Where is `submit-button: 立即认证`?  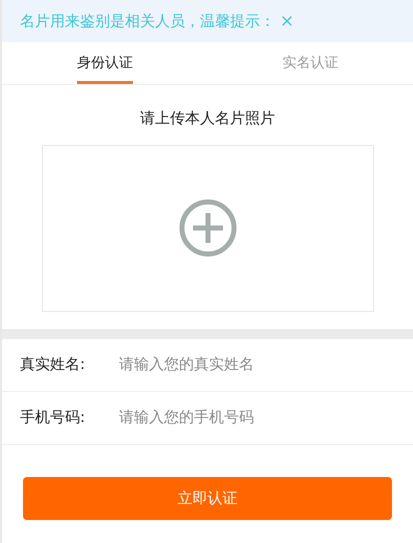 submit-button: 立即认证 is located at coordinates (207, 498).